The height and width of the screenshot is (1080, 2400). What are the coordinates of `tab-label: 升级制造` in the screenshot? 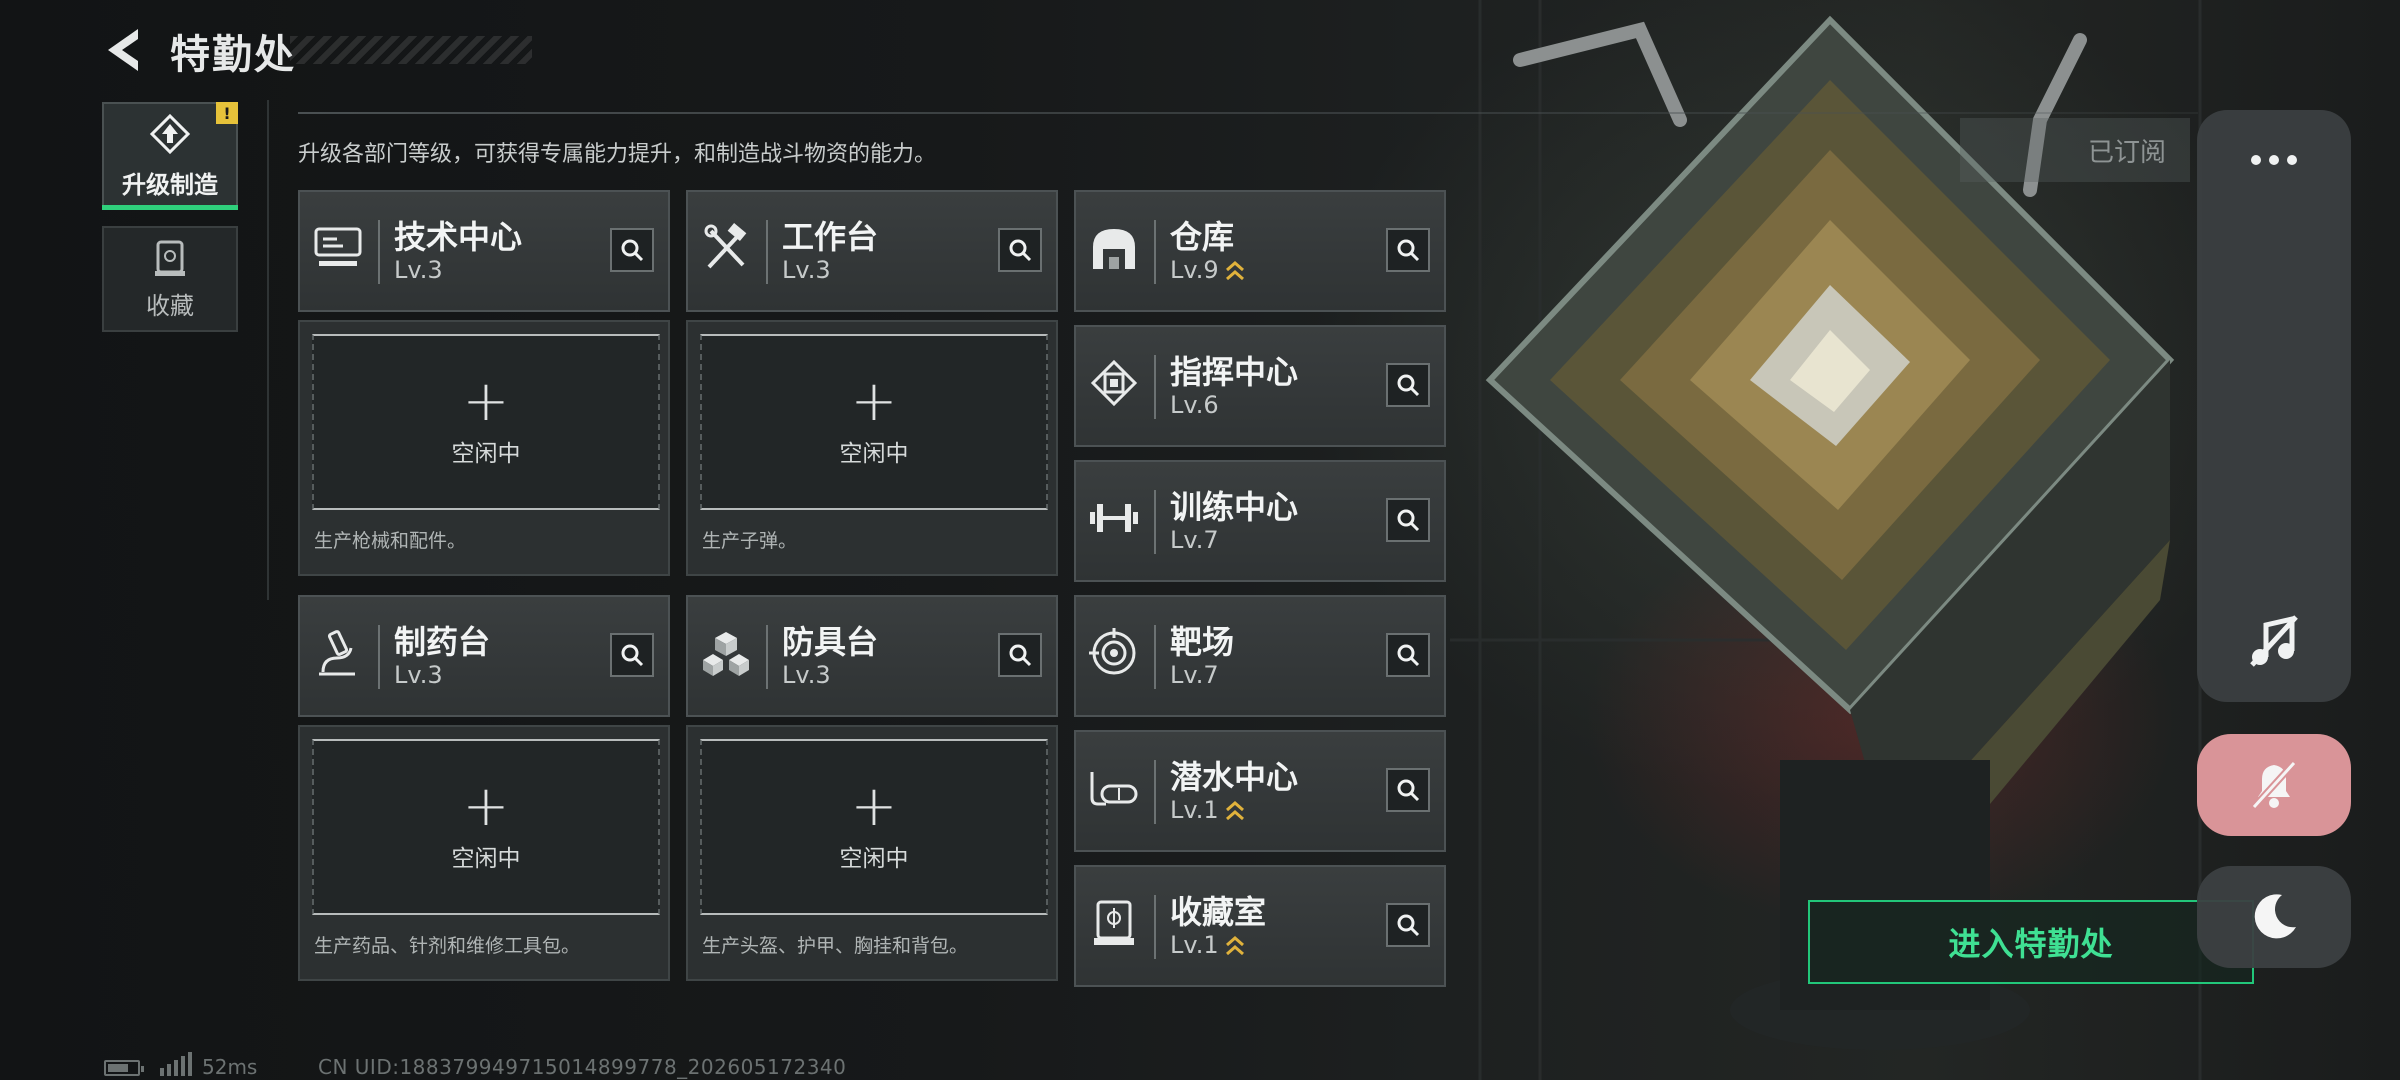 It's located at (170, 184).